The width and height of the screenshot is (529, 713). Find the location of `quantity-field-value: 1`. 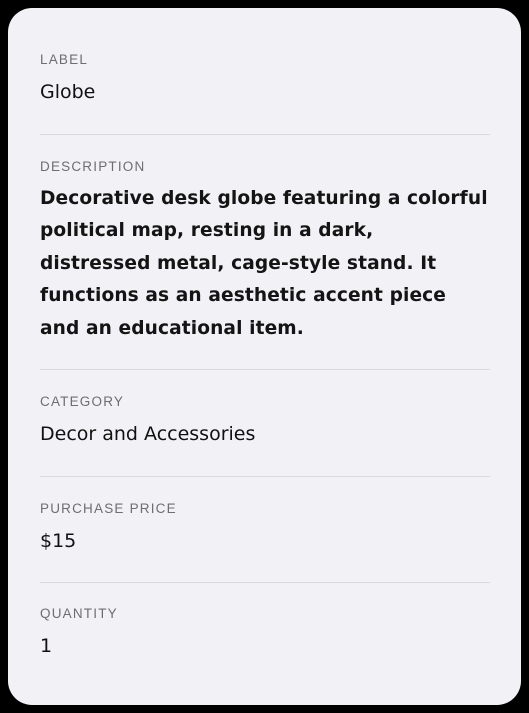

quantity-field-value: 1 is located at coordinates (46, 646).